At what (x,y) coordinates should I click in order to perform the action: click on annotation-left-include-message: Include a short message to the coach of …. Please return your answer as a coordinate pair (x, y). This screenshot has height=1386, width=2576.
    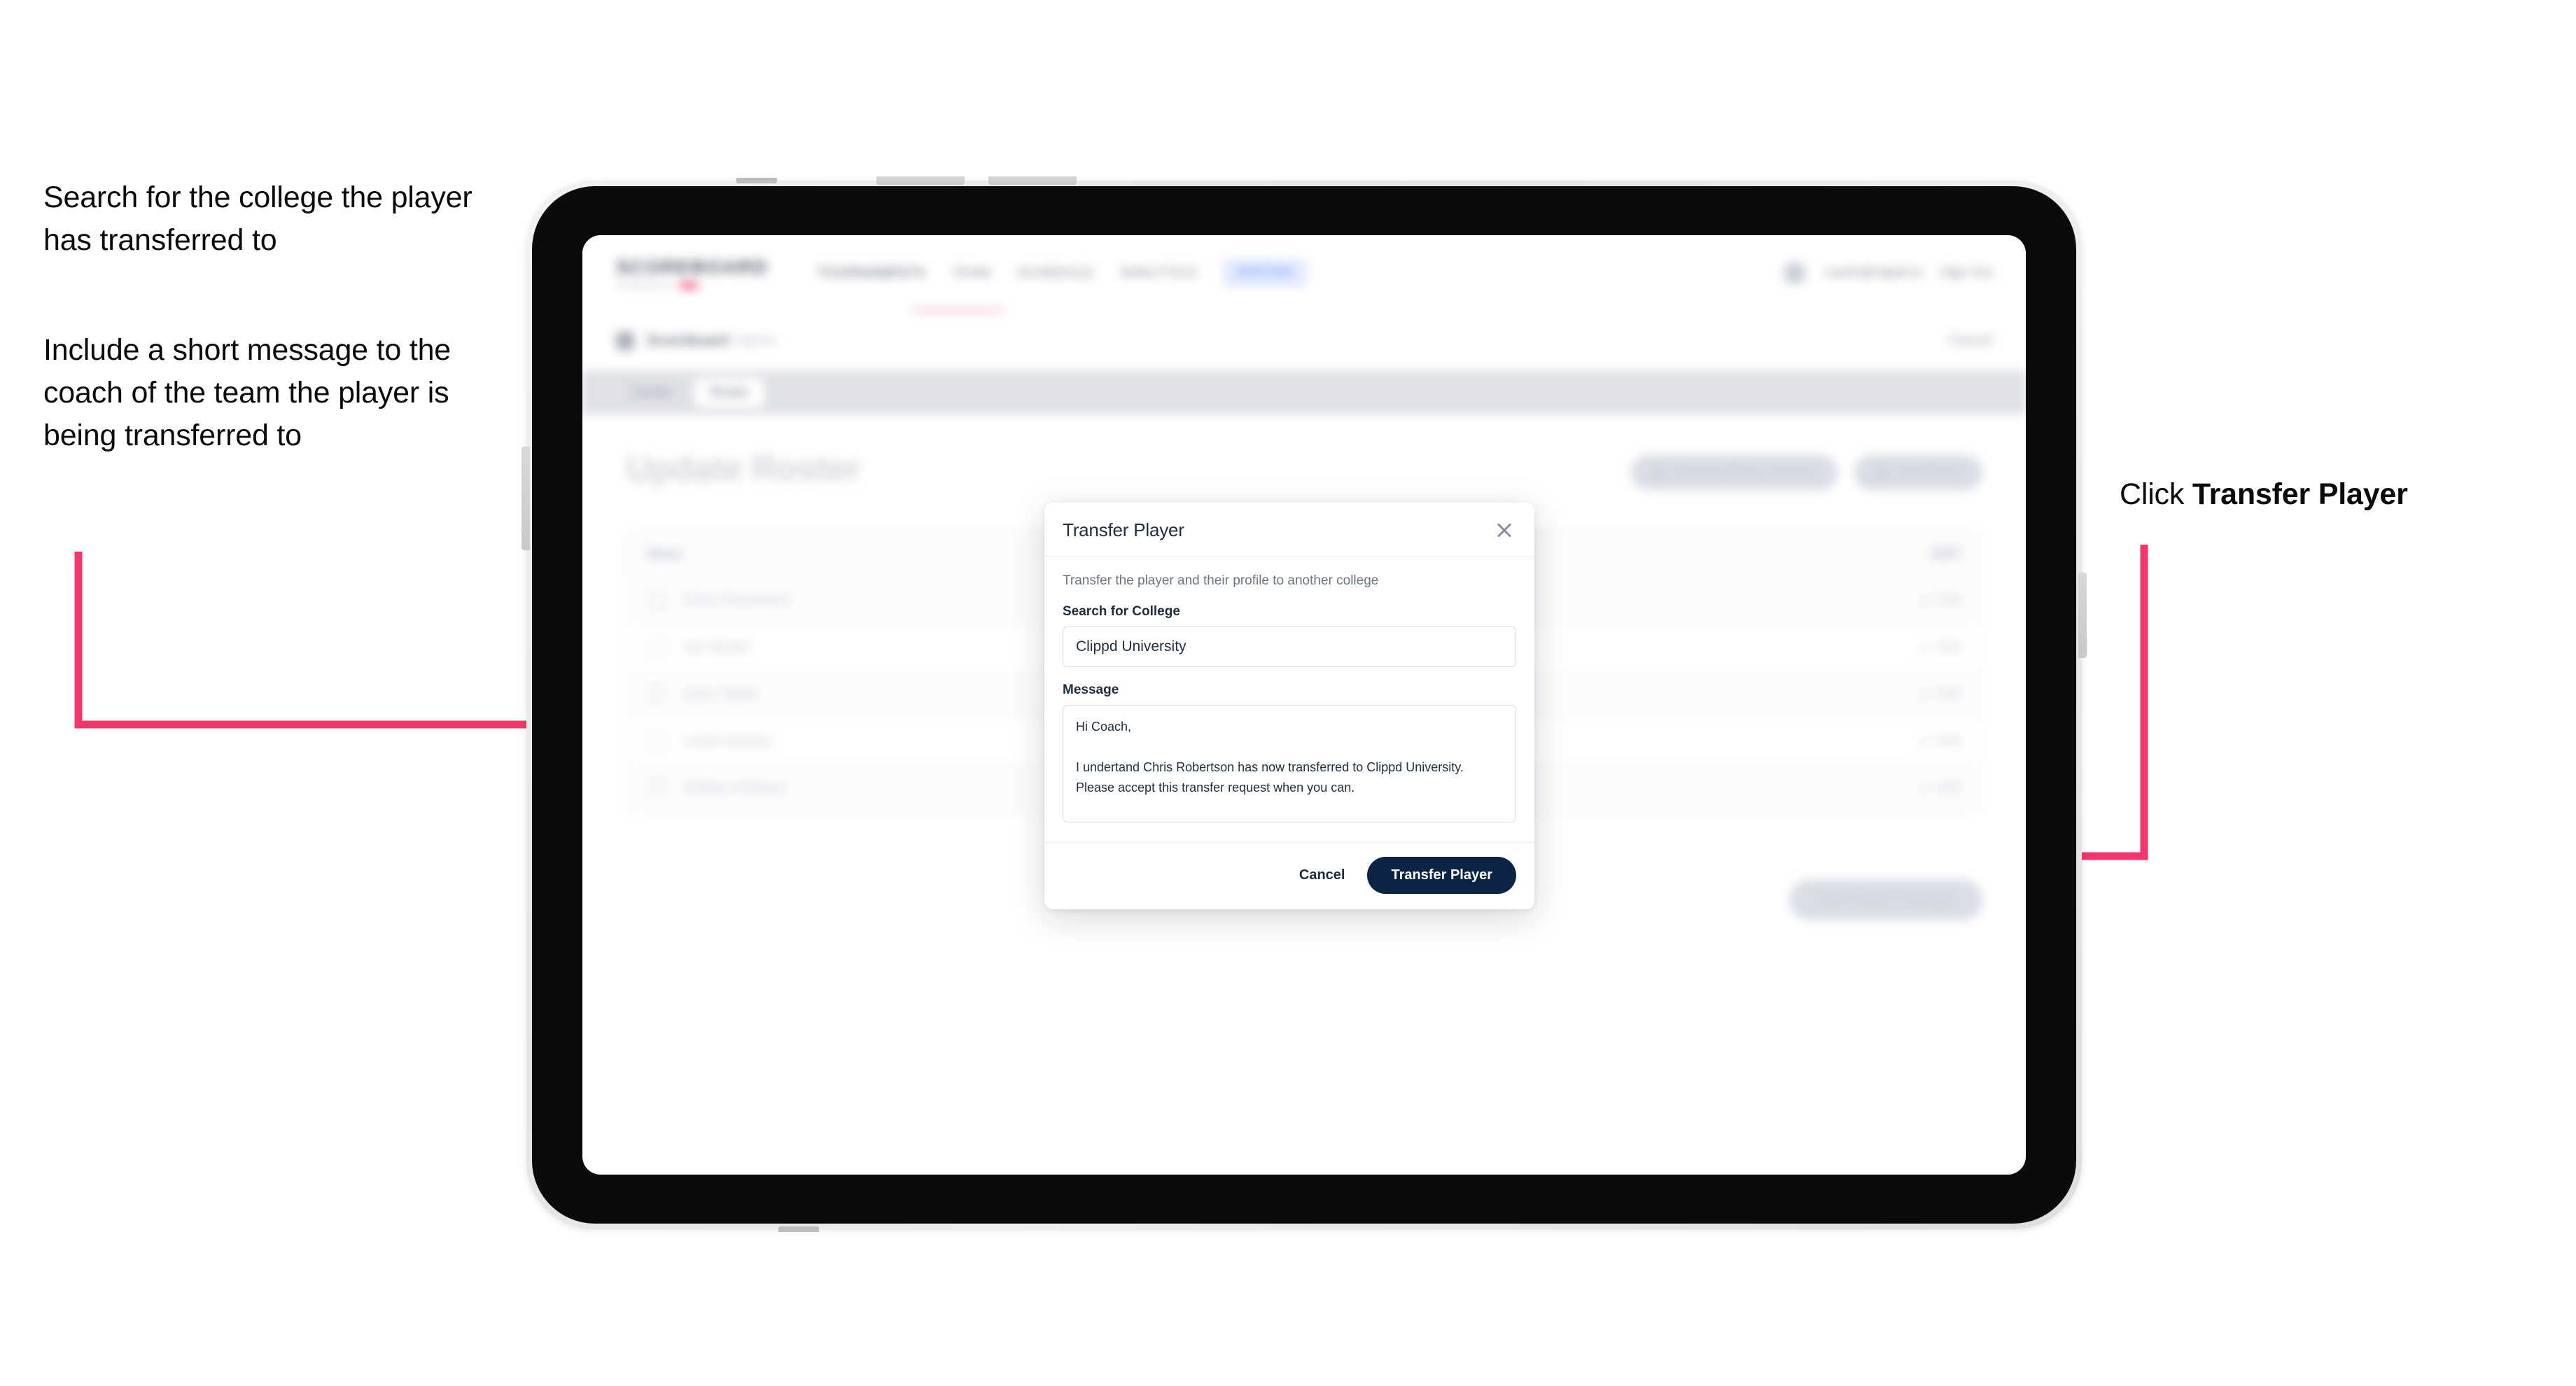
    Looking at the image, I should click on (247, 393).